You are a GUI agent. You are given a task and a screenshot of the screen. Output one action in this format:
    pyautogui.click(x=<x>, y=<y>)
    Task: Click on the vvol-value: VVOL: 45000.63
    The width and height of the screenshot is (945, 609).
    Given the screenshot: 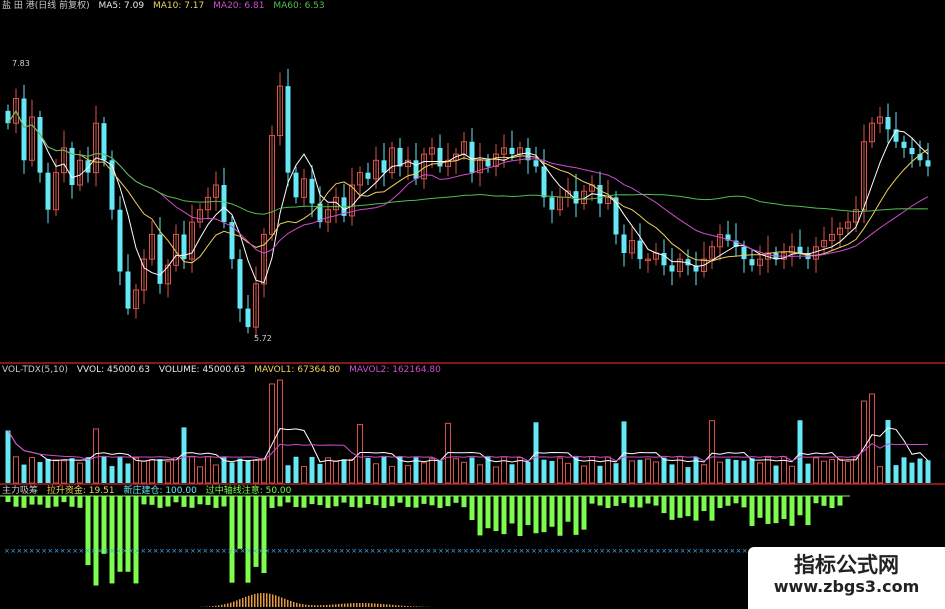 What is the action you would take?
    pyautogui.click(x=113, y=370)
    